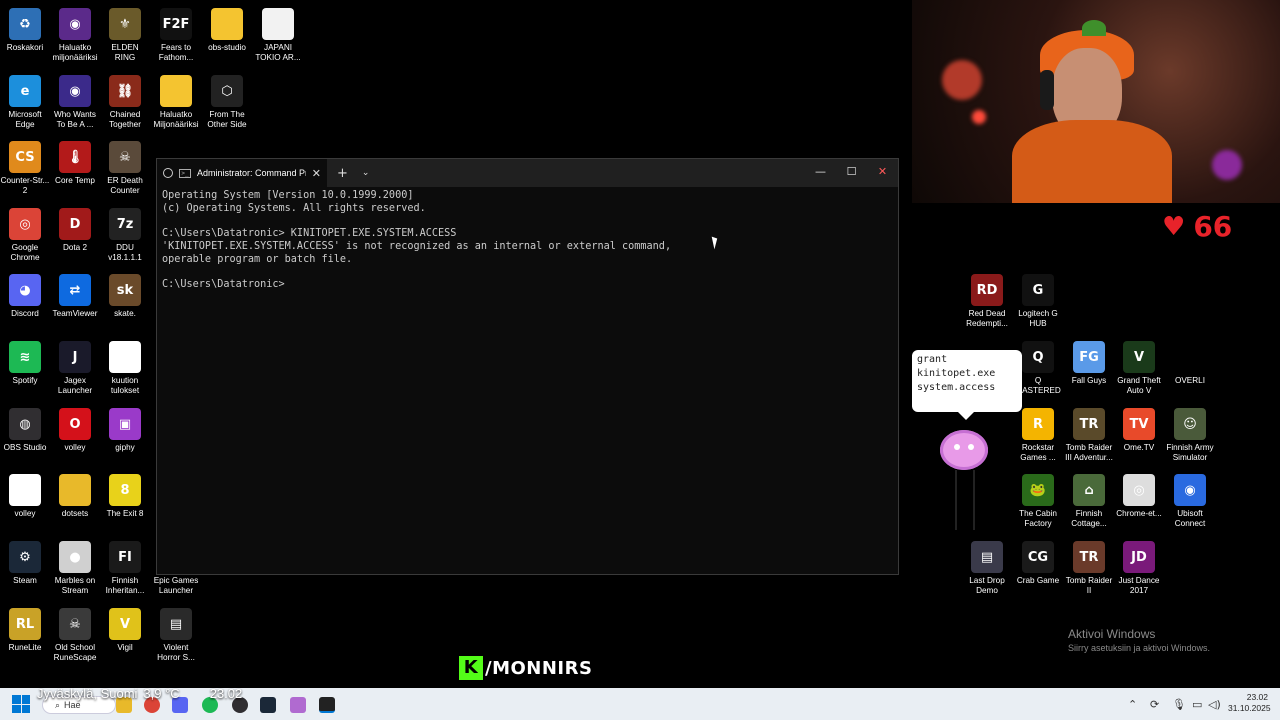 Image resolution: width=1280 pixels, height=720 pixels. What do you see at coordinates (125, 313) in the screenshot?
I see `desktop-icon-label: skate.` at bounding box center [125, 313].